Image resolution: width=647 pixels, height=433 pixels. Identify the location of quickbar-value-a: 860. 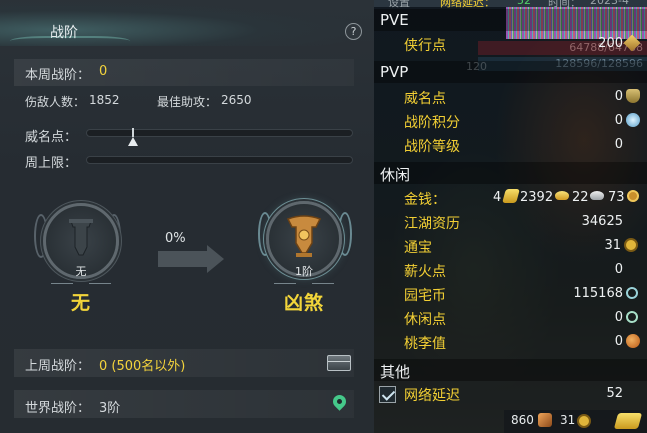
(522, 420).